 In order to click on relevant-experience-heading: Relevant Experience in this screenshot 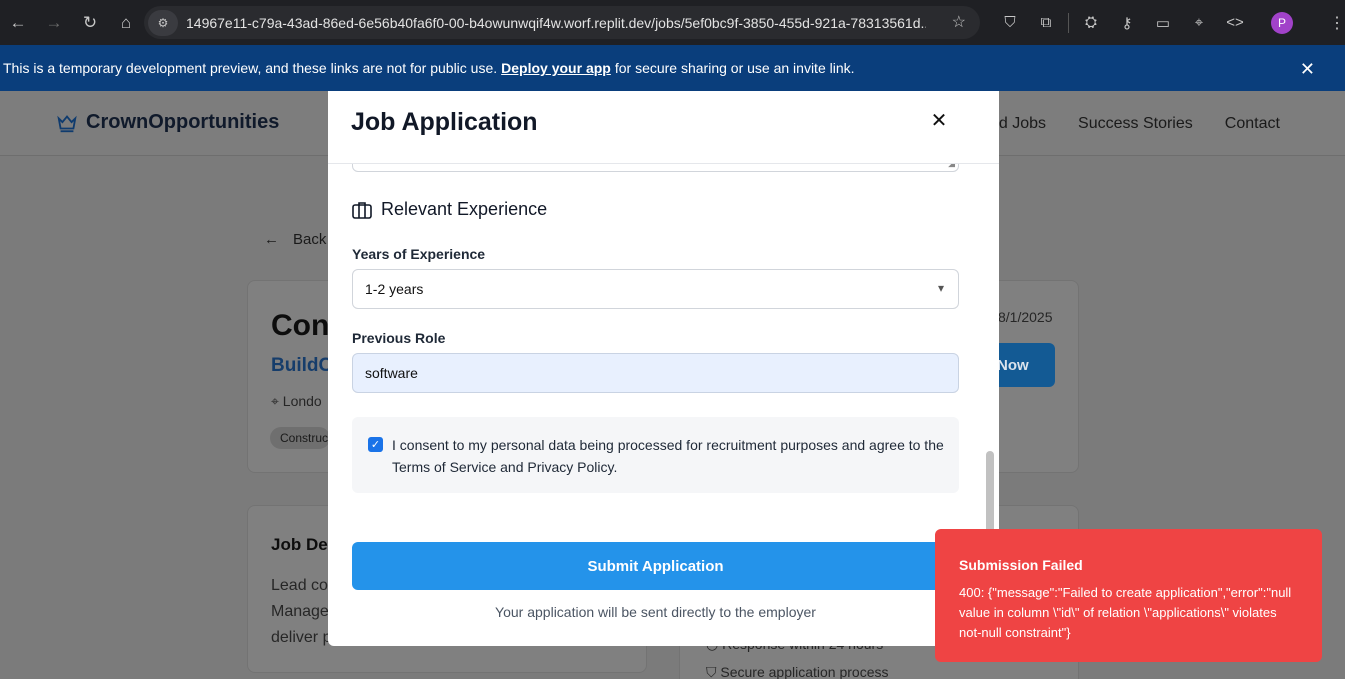, I will do `click(449, 209)`.